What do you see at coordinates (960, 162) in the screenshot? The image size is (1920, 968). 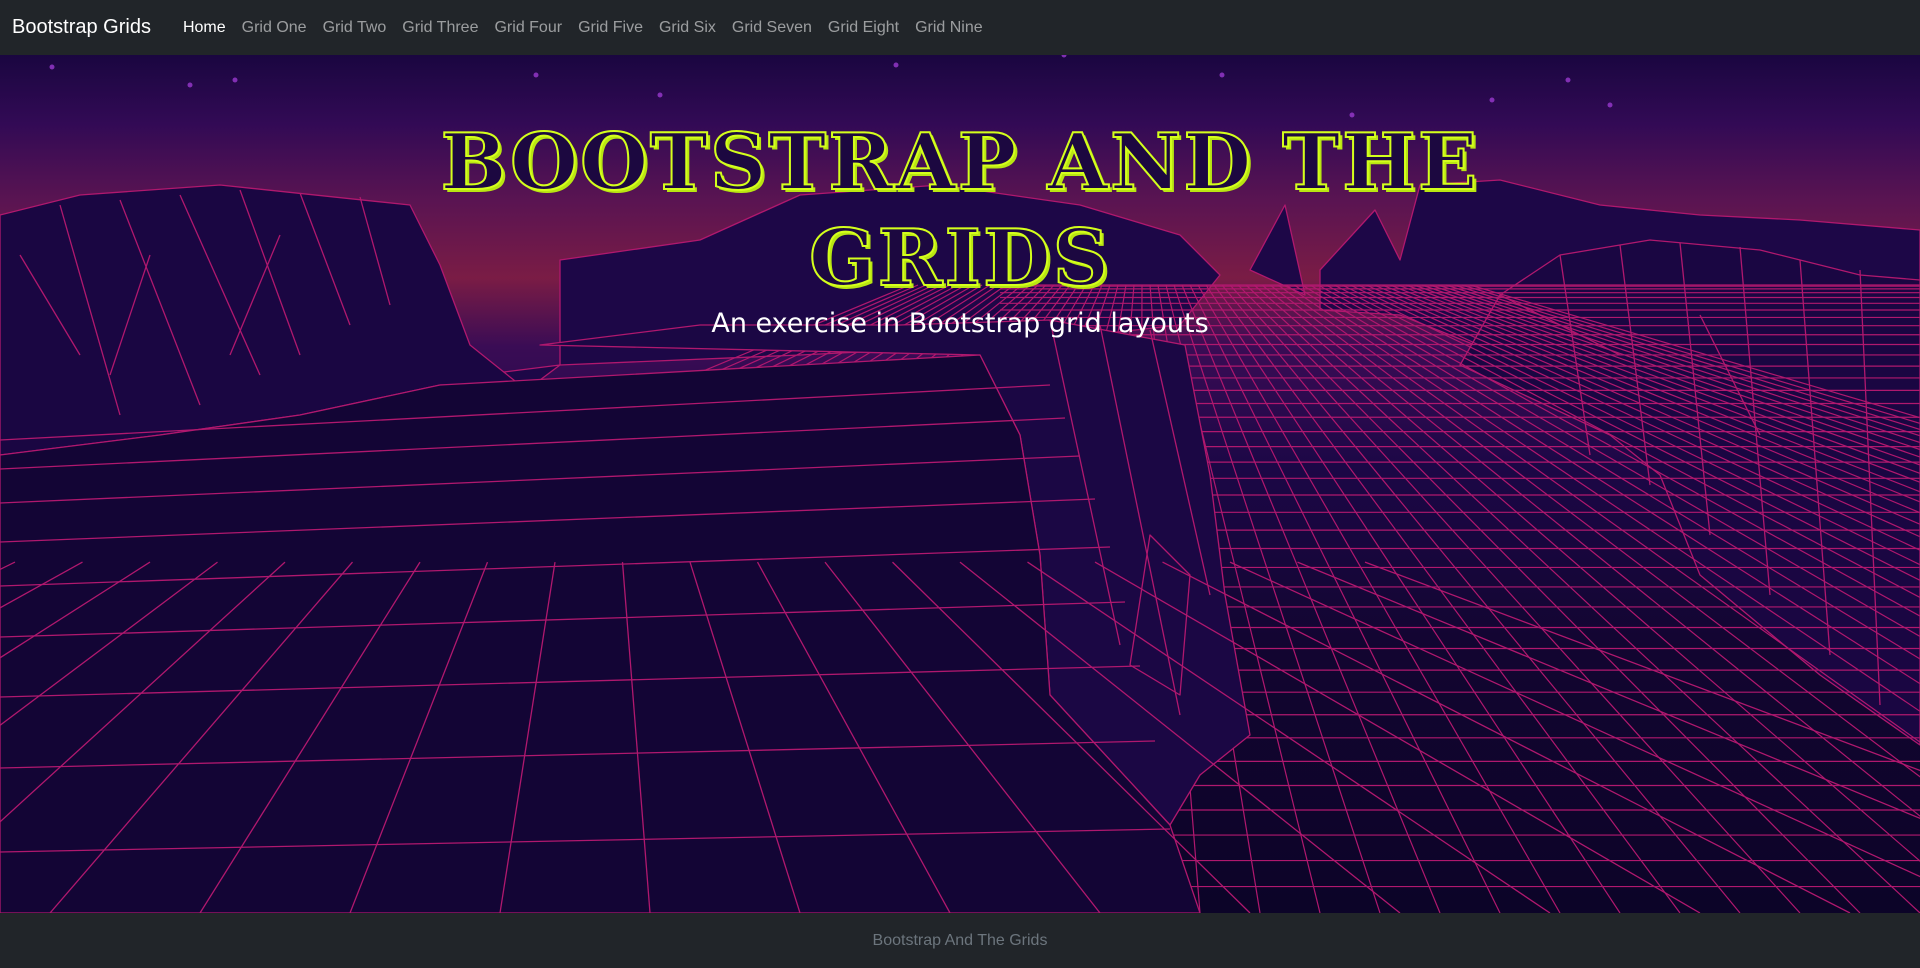 I see `hero-title-line-1: BOOTSTRAP AND THE` at bounding box center [960, 162].